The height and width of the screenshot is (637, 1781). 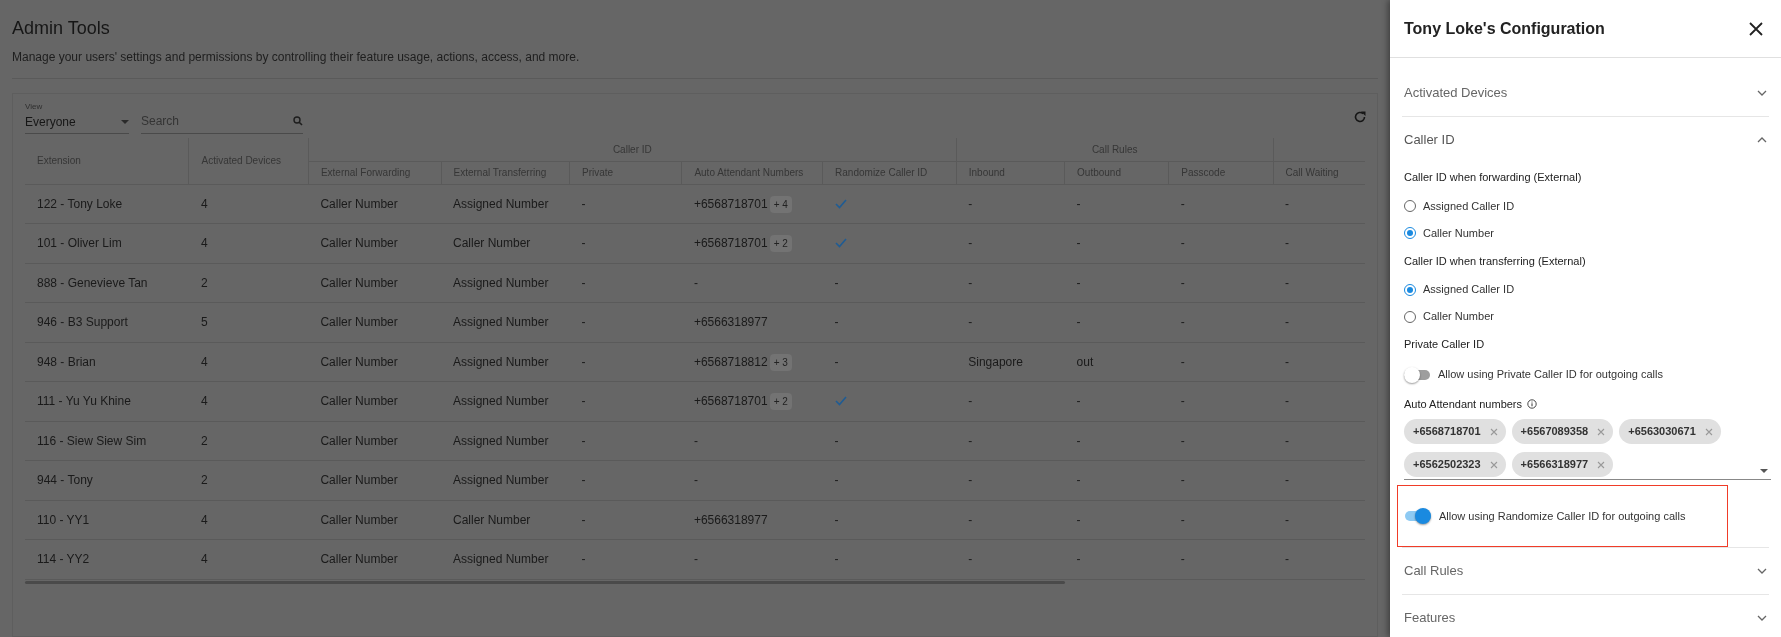 What do you see at coordinates (1458, 233) in the screenshot?
I see `radio-label: Caller Number` at bounding box center [1458, 233].